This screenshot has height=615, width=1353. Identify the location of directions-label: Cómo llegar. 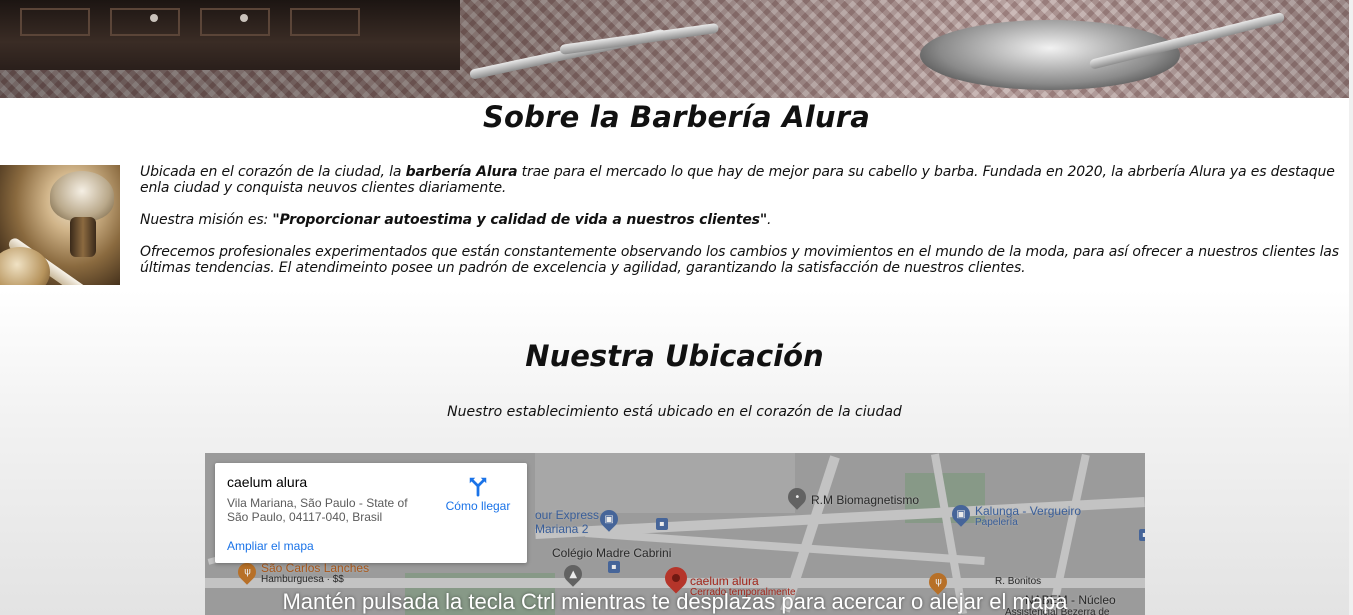
(478, 506).